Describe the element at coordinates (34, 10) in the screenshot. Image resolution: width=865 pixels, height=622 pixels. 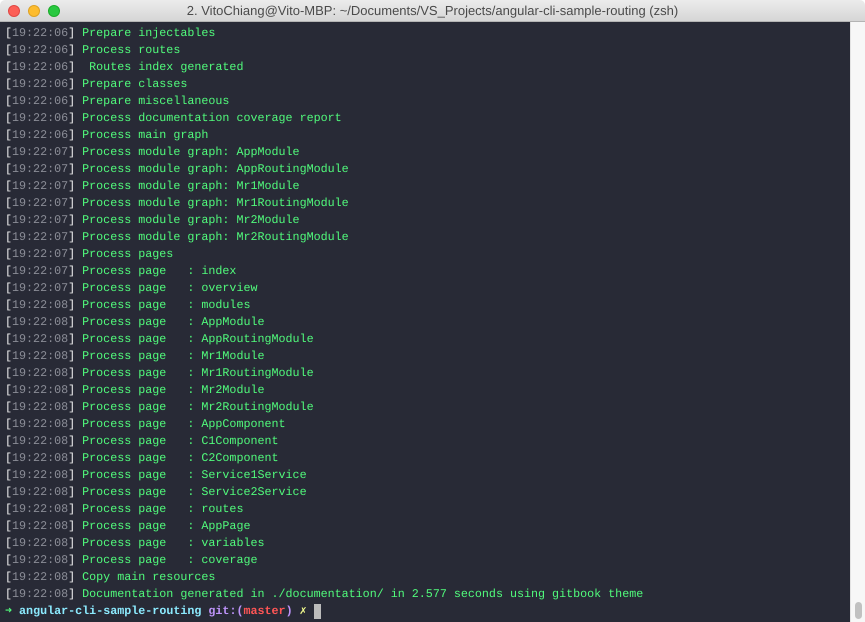
I see `minimize-button` at that location.